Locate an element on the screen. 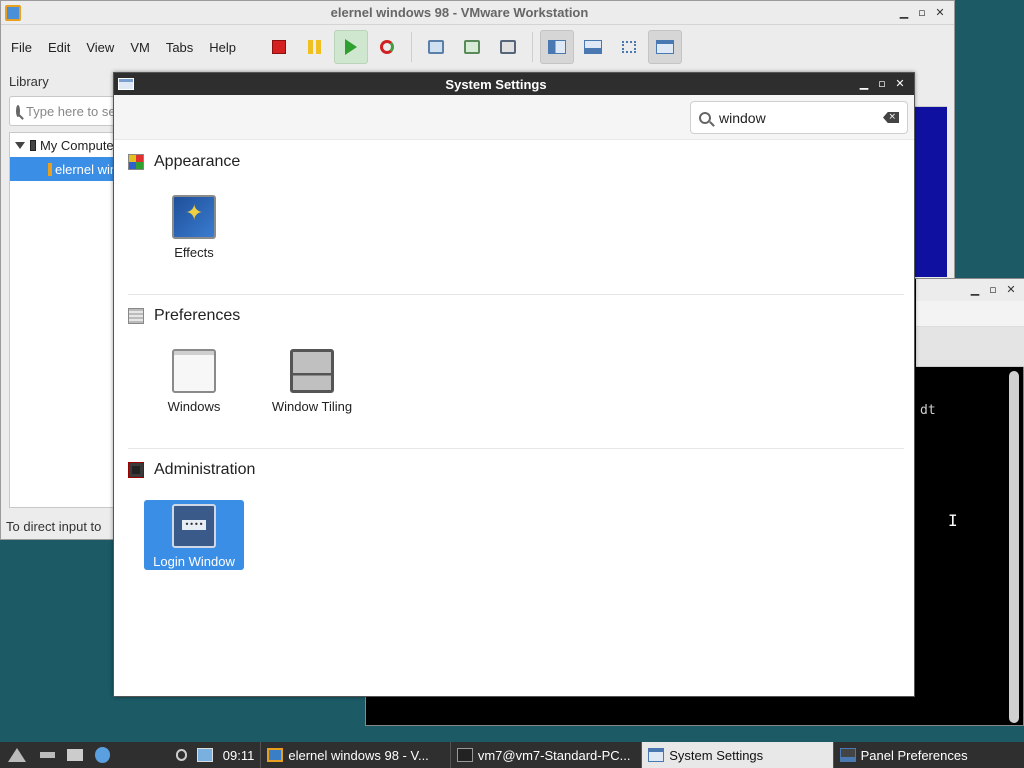 Image resolution: width=1024 pixels, height=768 pixels. settings-item-label: Window Tiling is located at coordinates (312, 406).